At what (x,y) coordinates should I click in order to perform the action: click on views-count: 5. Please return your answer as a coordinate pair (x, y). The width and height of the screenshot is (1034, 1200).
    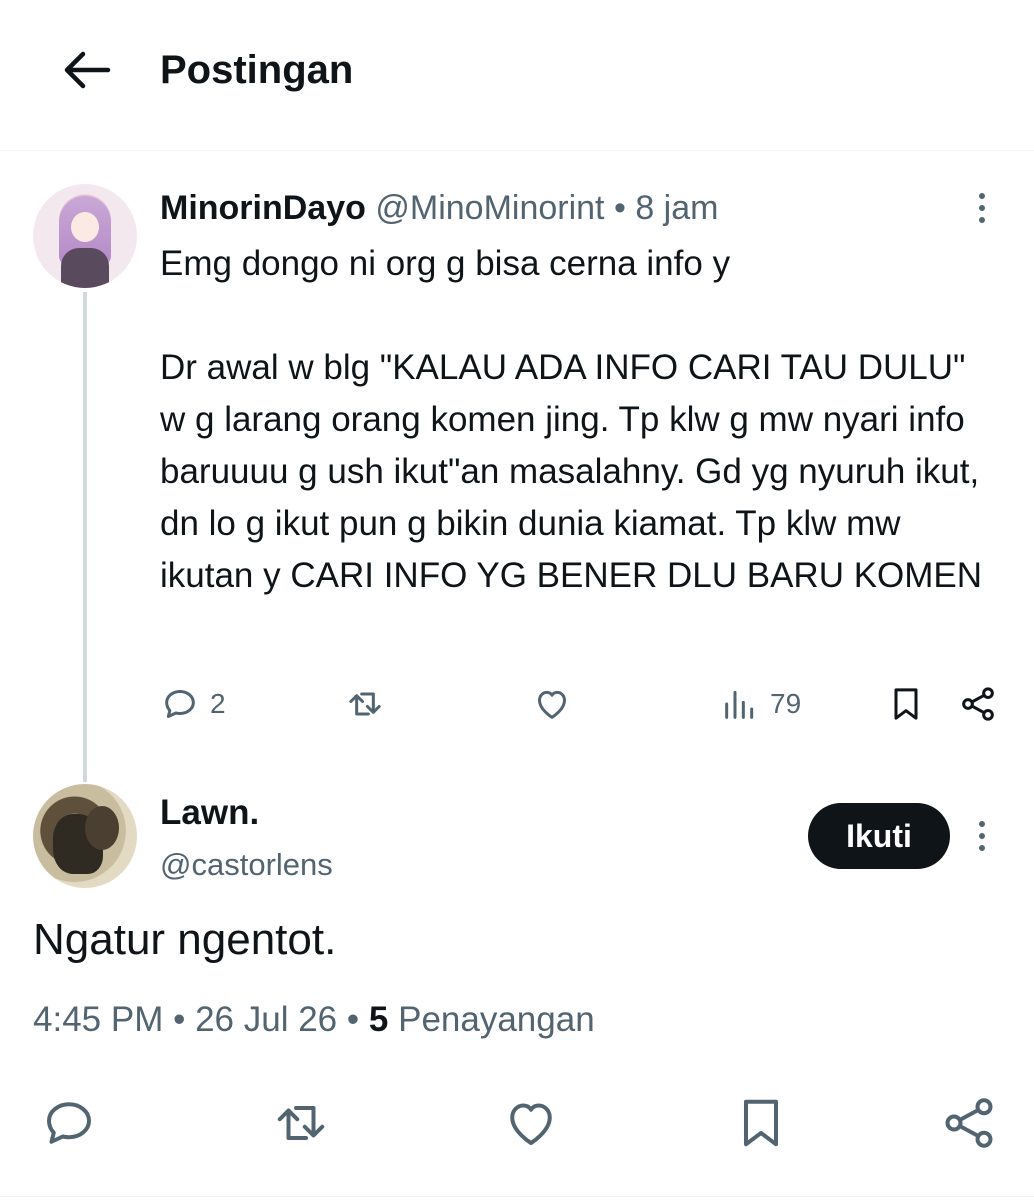
    Looking at the image, I should click on (378, 1019).